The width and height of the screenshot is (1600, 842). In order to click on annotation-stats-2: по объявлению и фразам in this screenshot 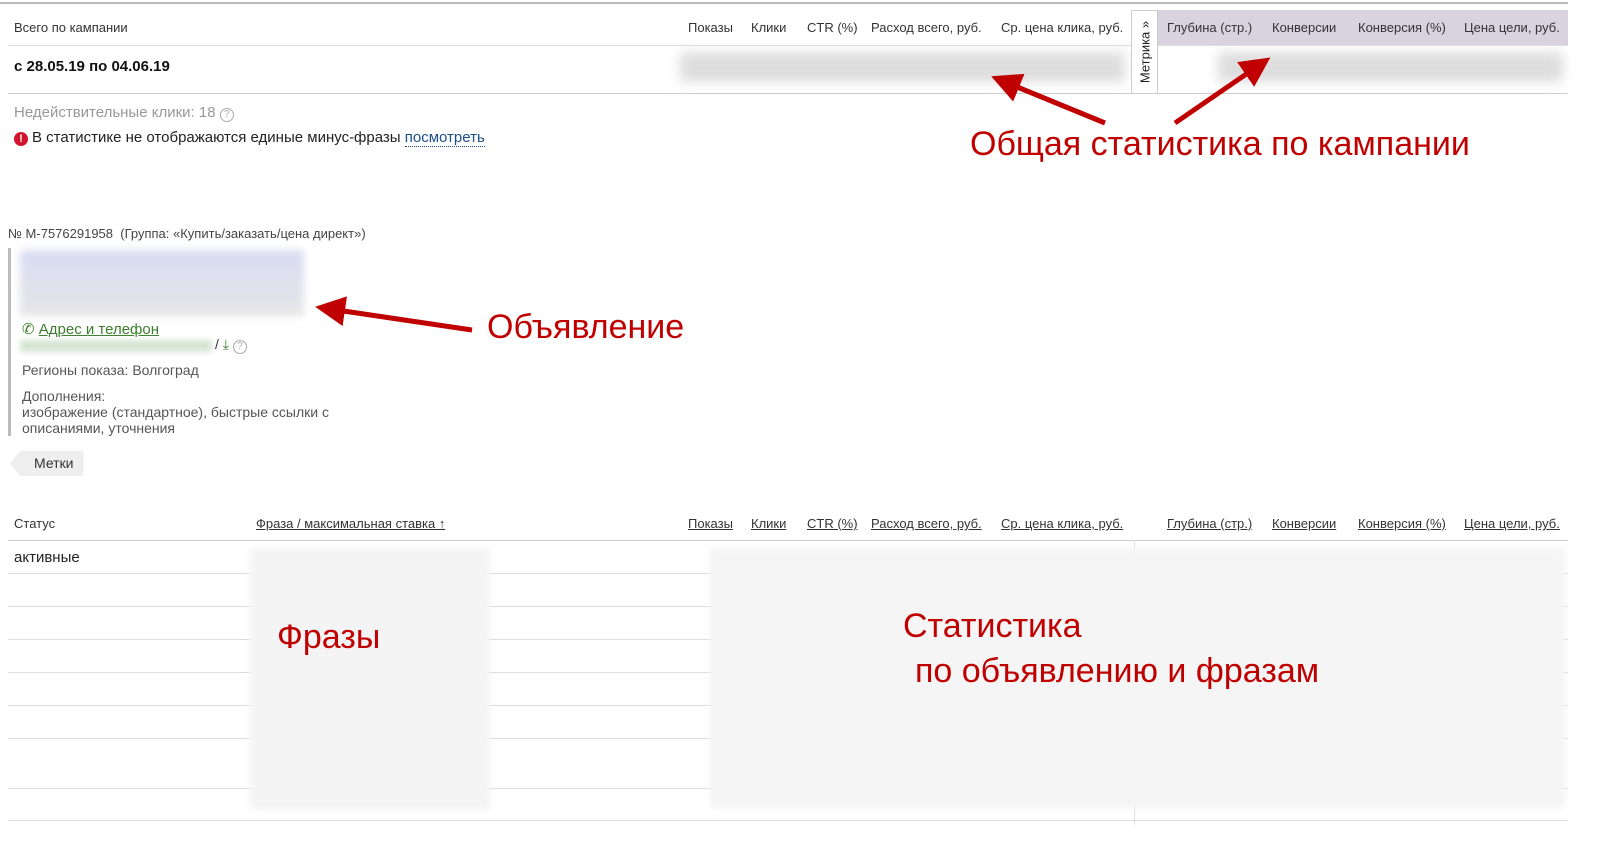, I will do `click(1117, 671)`.